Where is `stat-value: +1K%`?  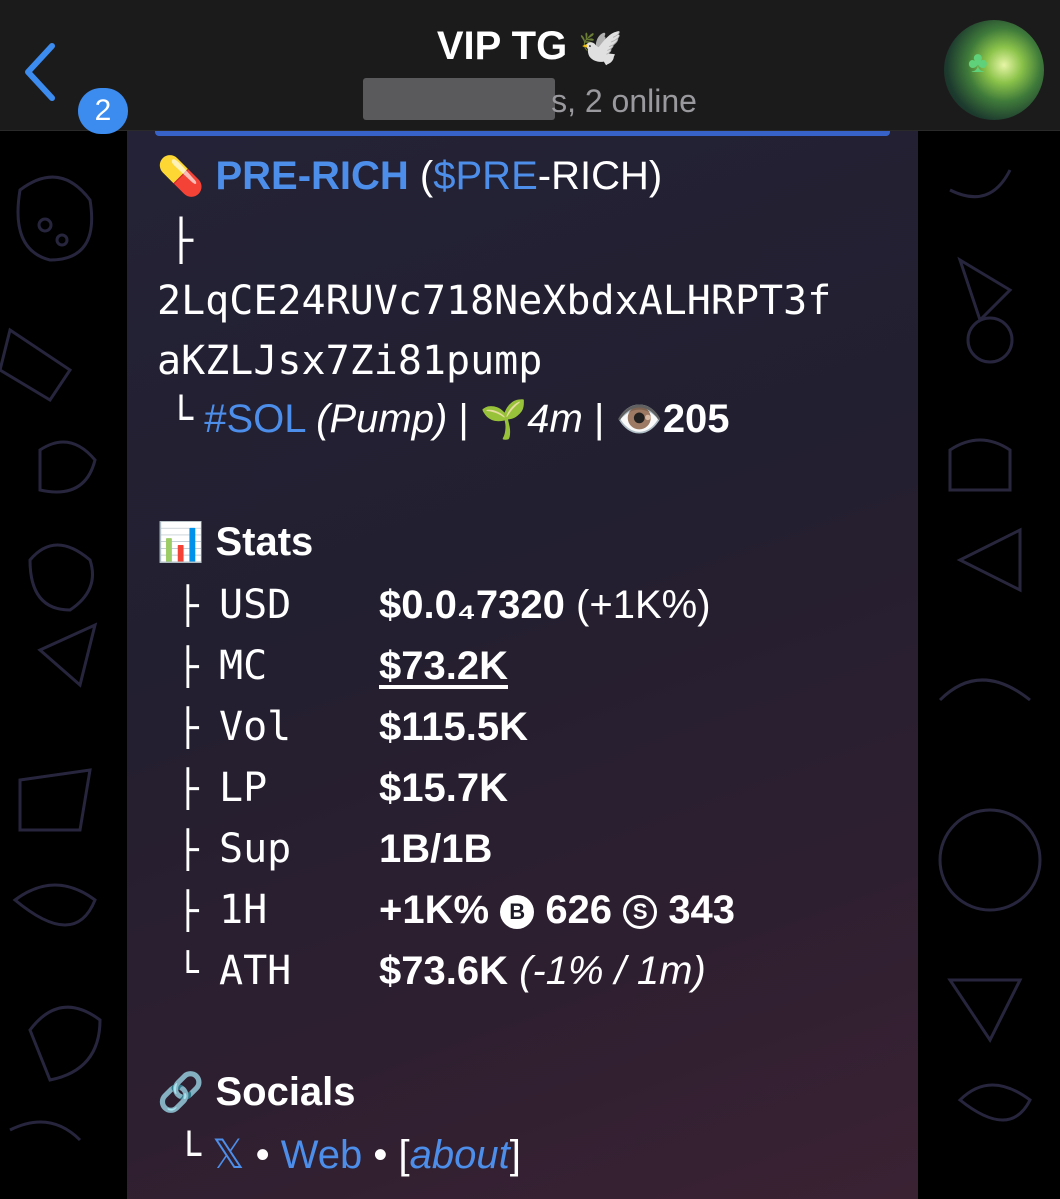 stat-value: +1K% is located at coordinates (434, 910).